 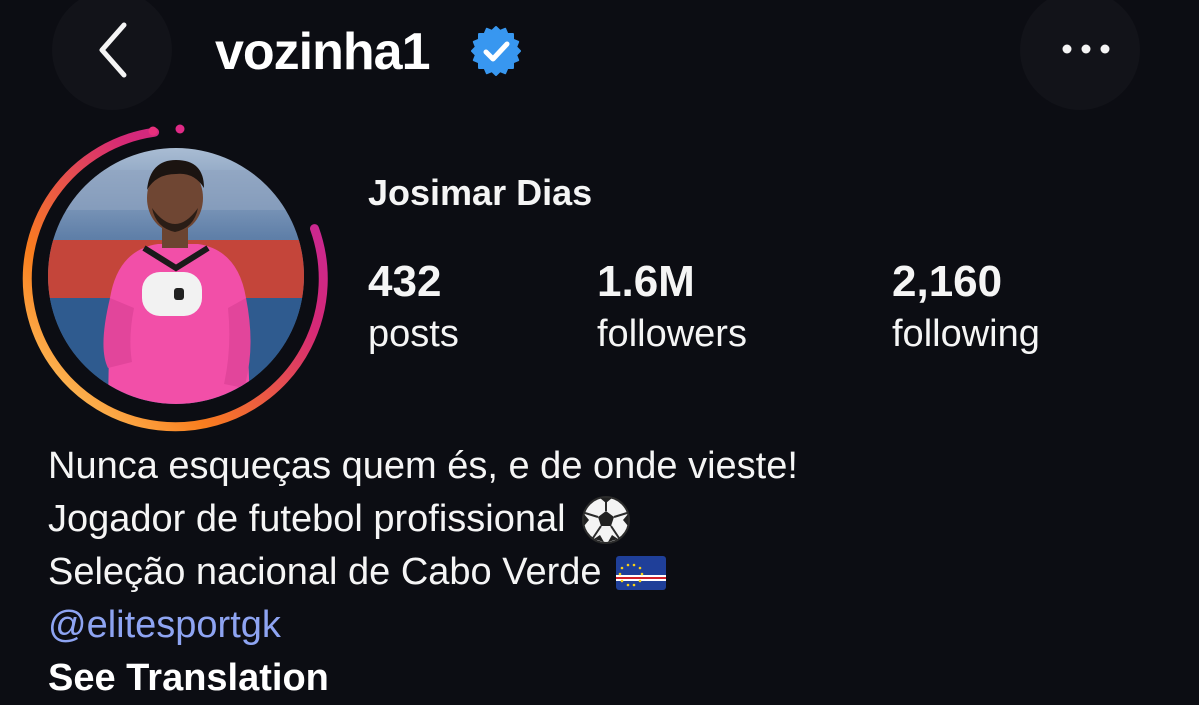 I want to click on posts-label: posts, so click(x=413, y=334).